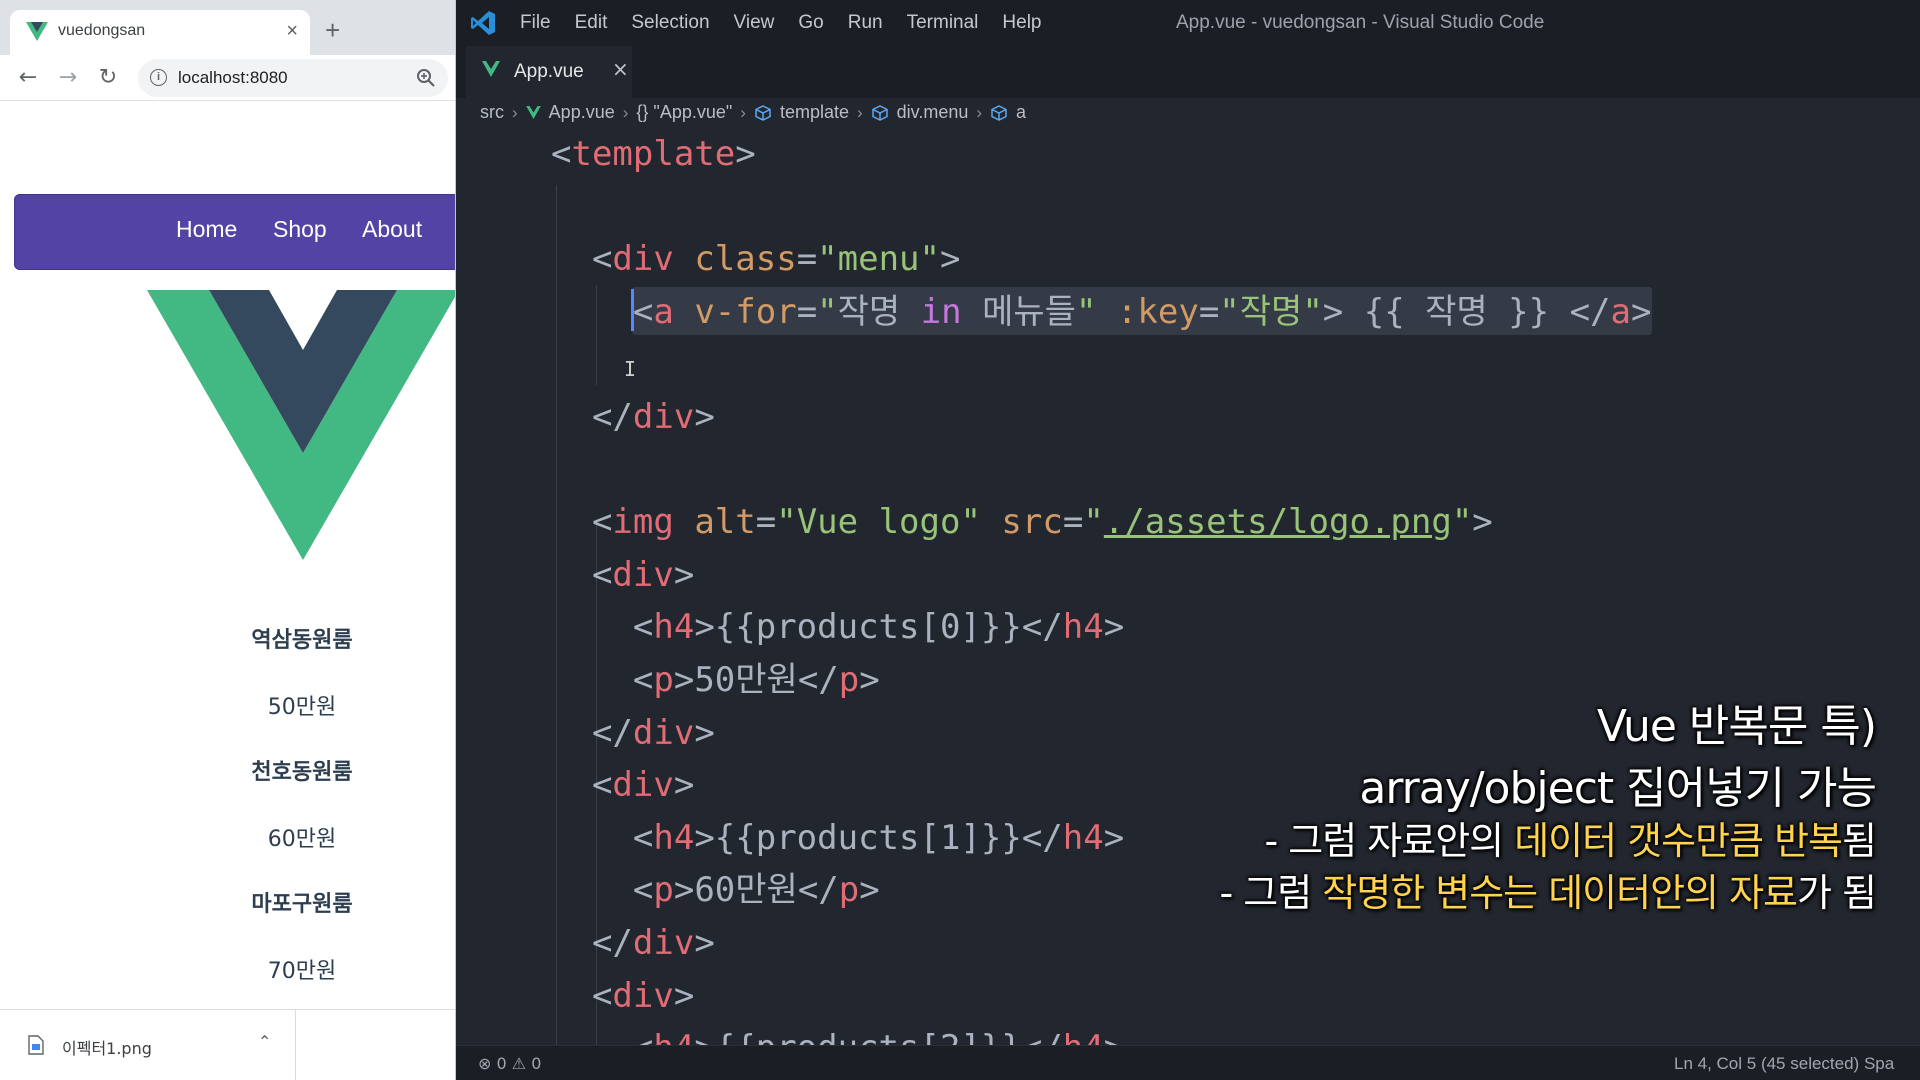 The image size is (1920, 1080). I want to click on forward-arrow-icon: →, so click(68, 78).